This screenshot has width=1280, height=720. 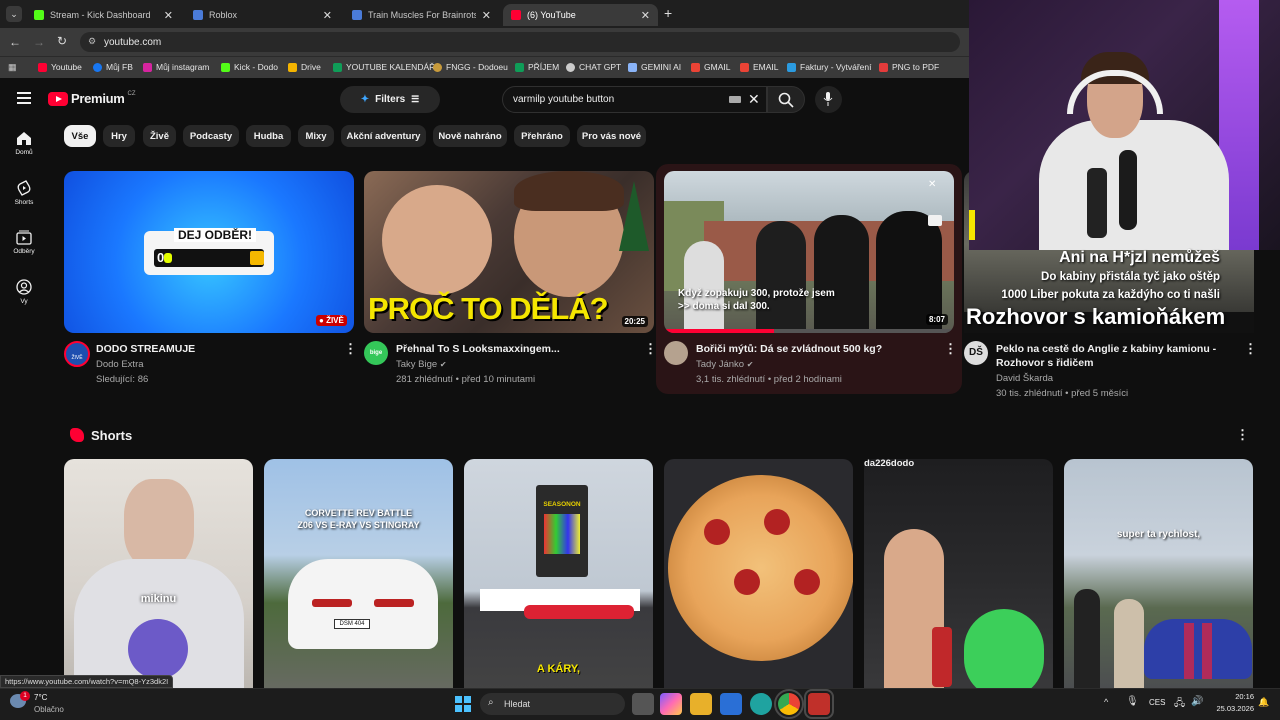 I want to click on search-icon: ⌕, so click(x=491, y=702).